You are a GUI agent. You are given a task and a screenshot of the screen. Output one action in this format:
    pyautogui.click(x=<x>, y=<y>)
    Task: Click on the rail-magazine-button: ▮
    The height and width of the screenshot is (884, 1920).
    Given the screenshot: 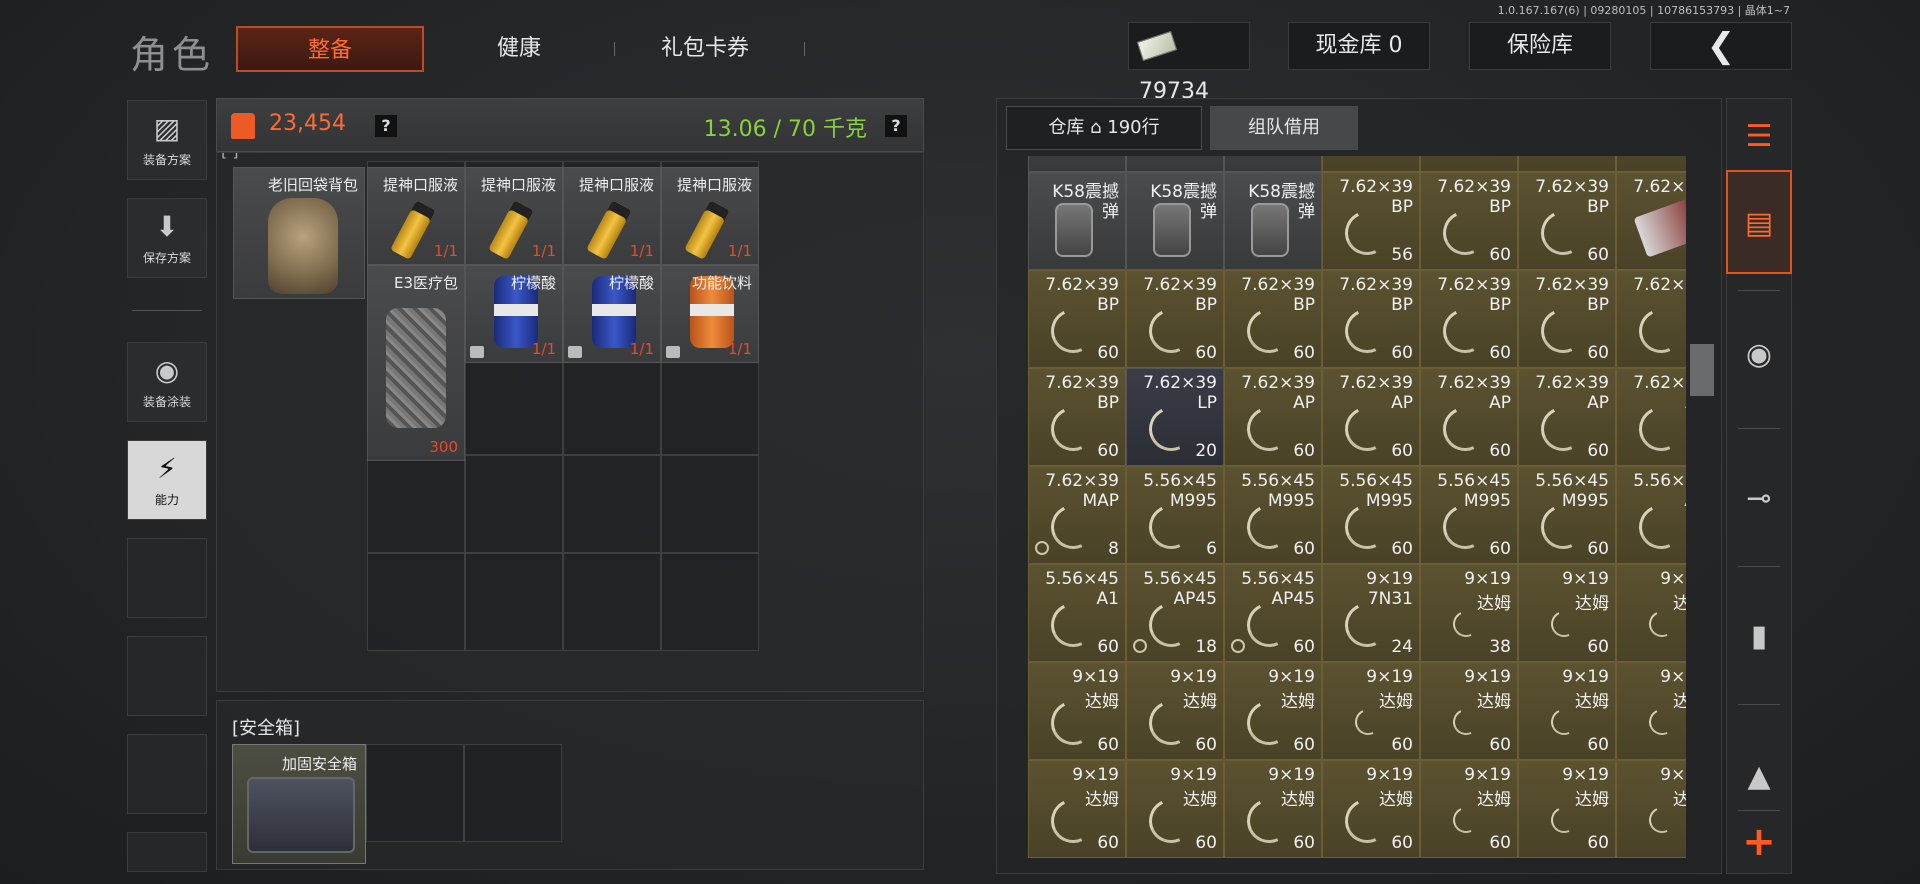 What is the action you would take?
    pyautogui.click(x=1759, y=637)
    